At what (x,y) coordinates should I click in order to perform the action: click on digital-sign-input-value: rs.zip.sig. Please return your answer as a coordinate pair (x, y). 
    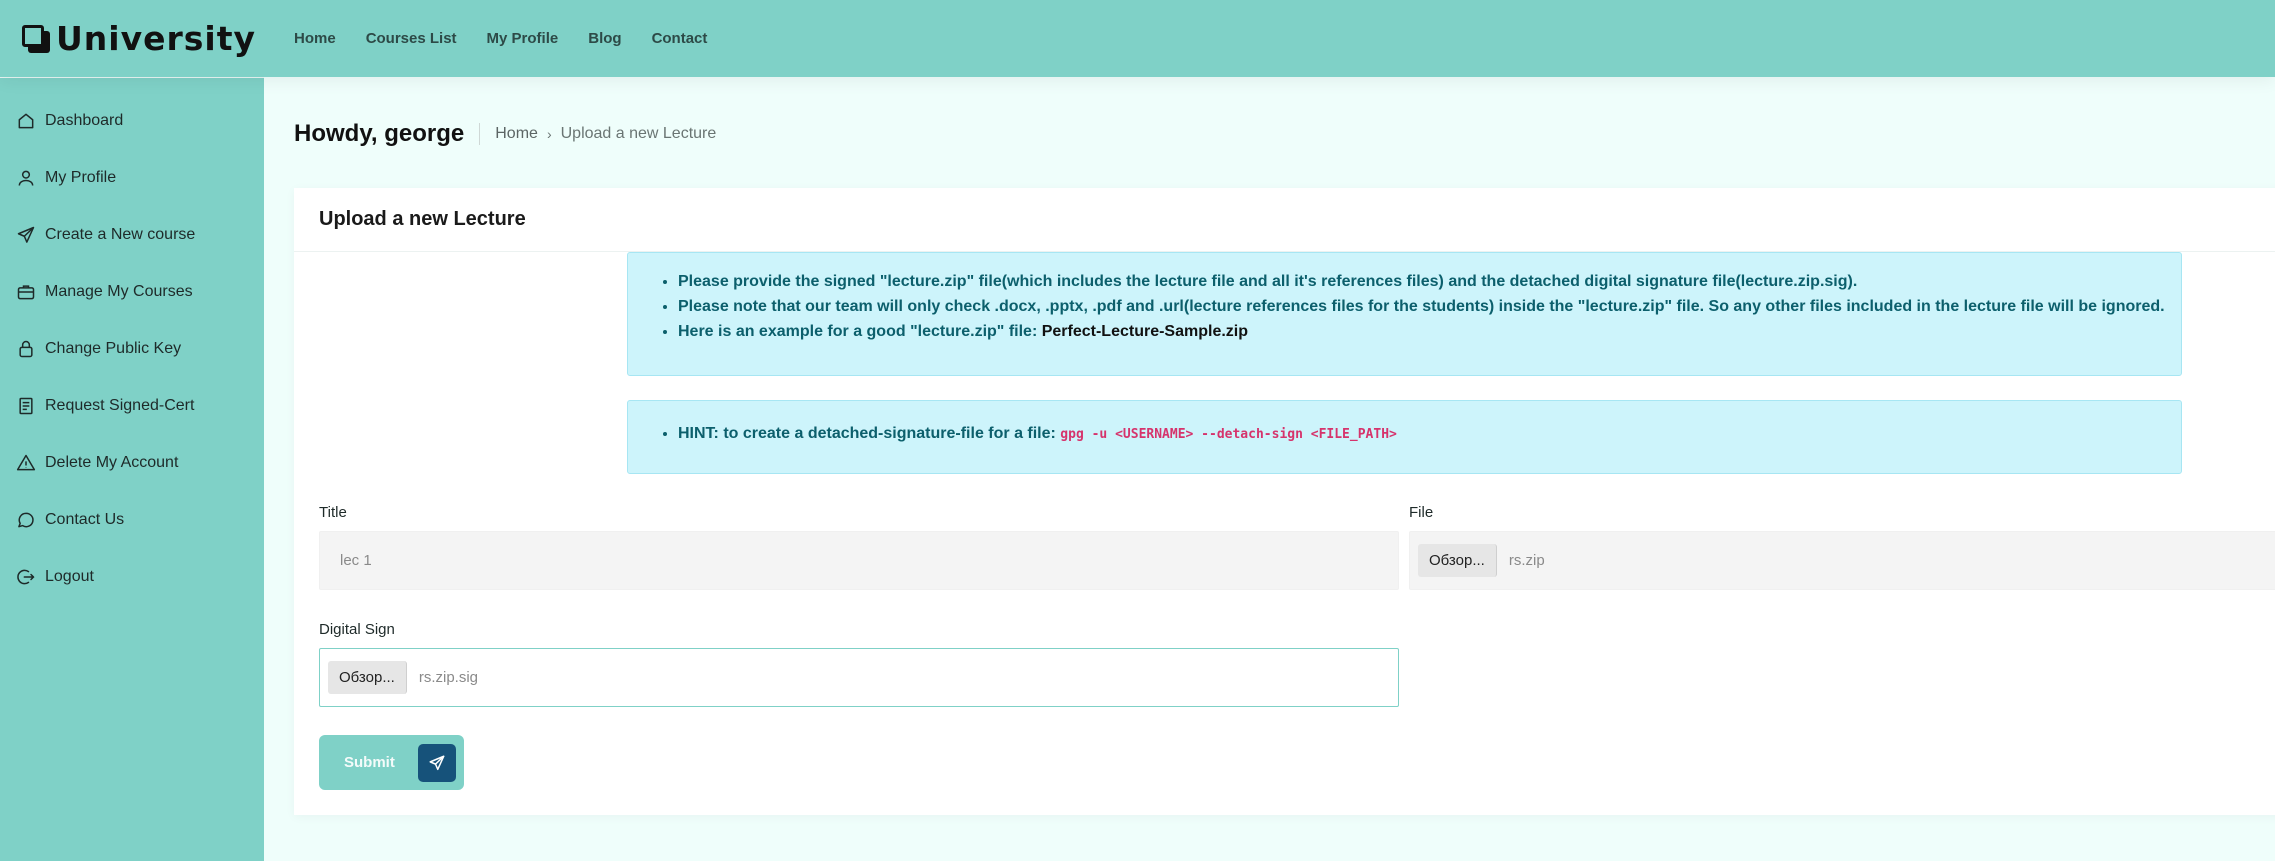
    Looking at the image, I should click on (448, 677).